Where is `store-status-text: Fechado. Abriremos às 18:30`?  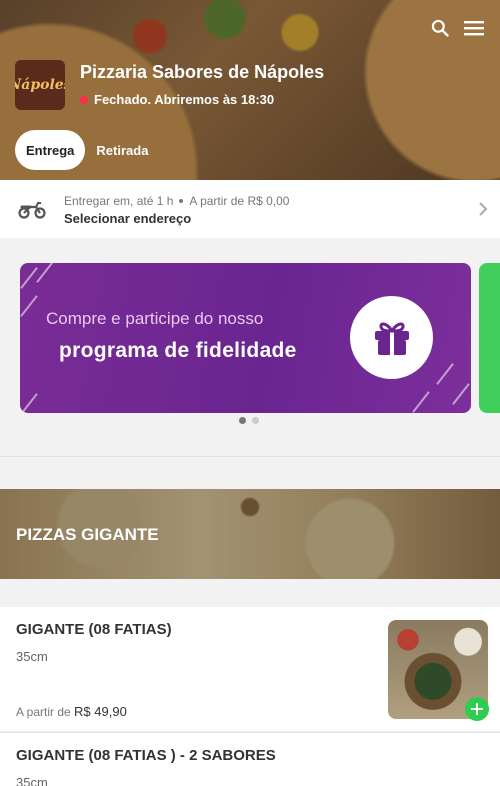
store-status-text: Fechado. Abriremos às 18:30 is located at coordinates (184, 99).